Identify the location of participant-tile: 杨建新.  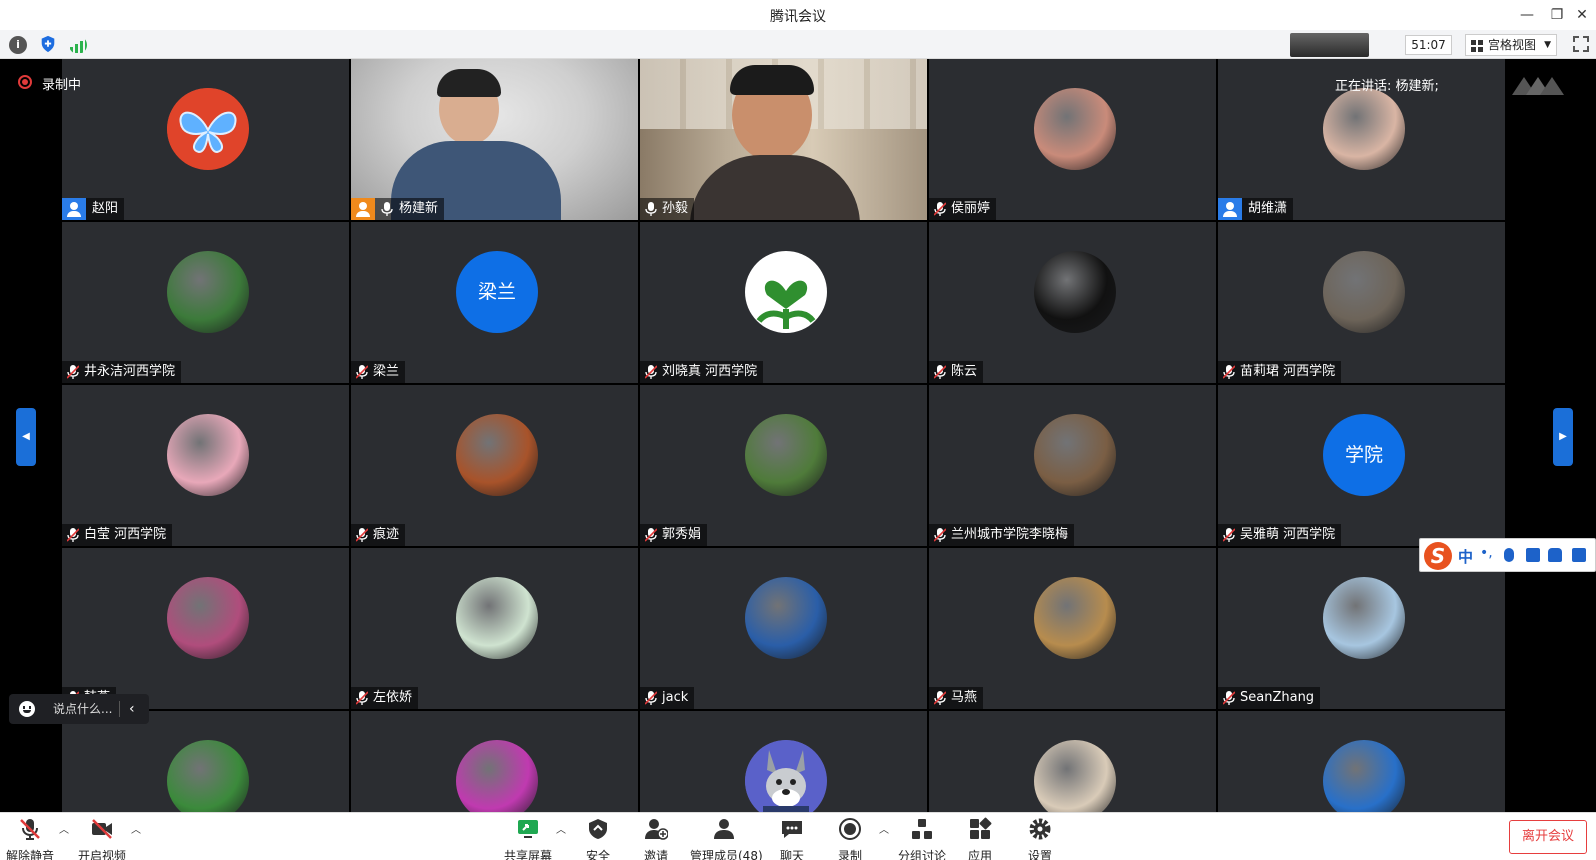
(494, 139).